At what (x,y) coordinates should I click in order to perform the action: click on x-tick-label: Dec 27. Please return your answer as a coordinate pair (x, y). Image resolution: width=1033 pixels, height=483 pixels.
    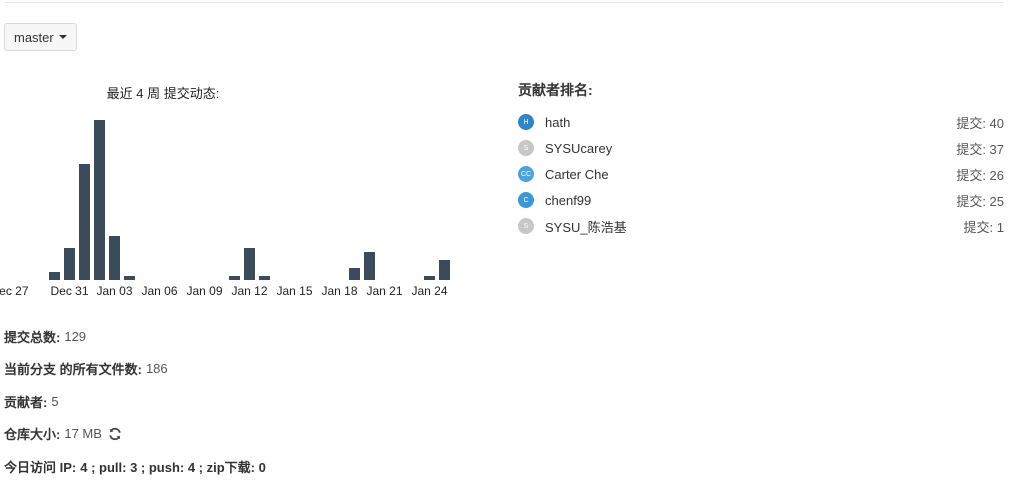
    Looking at the image, I should click on (14, 291).